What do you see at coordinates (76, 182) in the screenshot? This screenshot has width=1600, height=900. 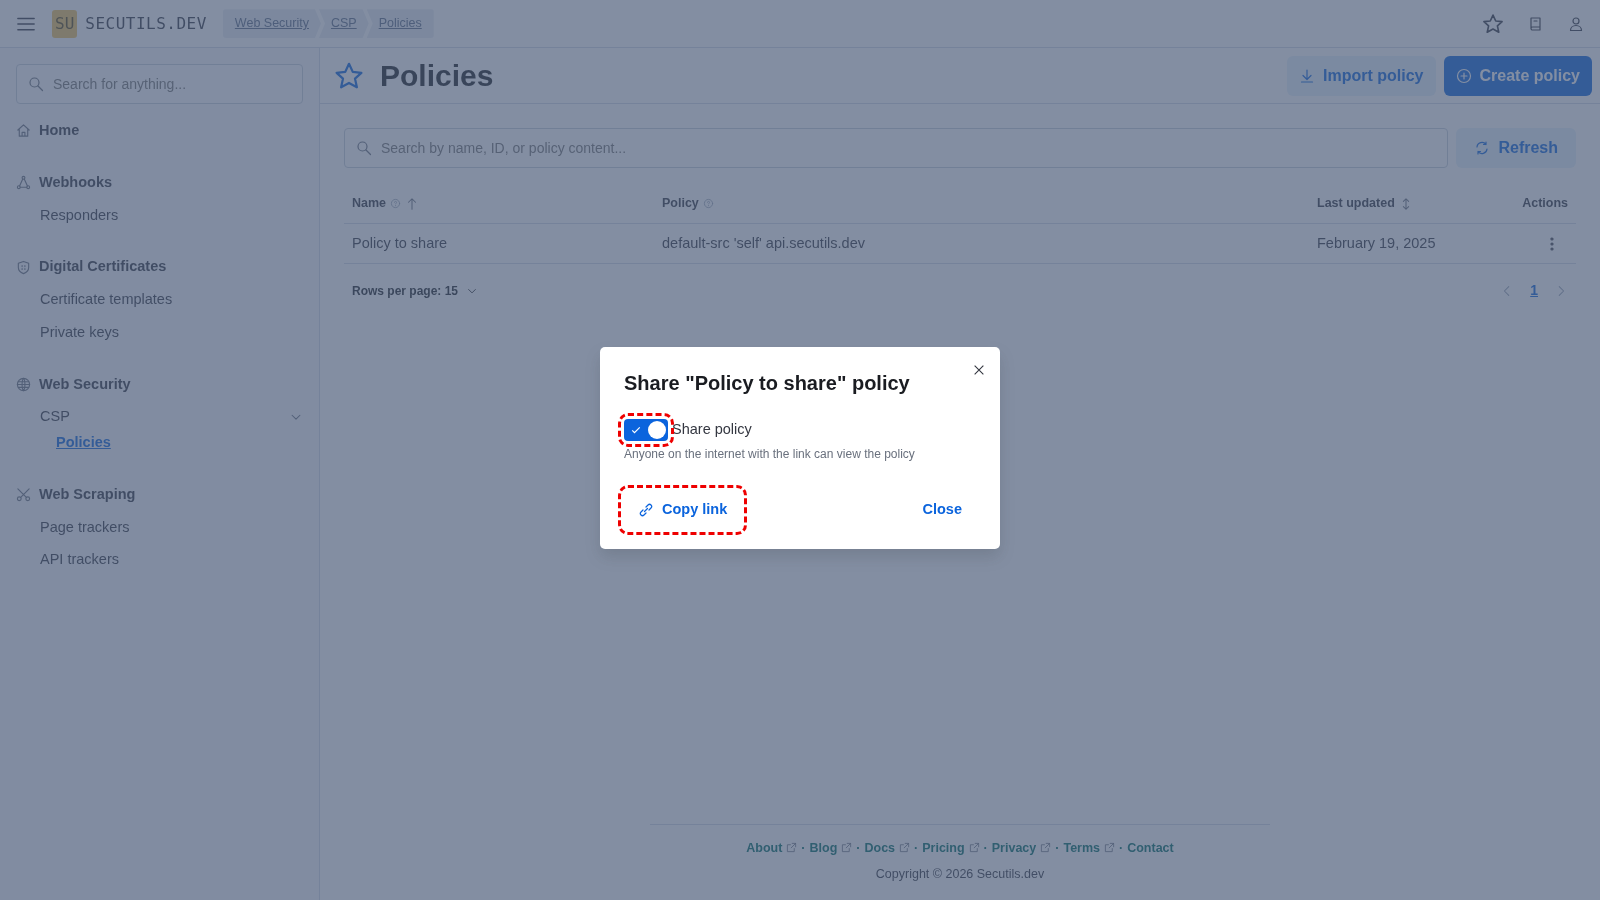 I see `nav-section-link: Webhooks` at bounding box center [76, 182].